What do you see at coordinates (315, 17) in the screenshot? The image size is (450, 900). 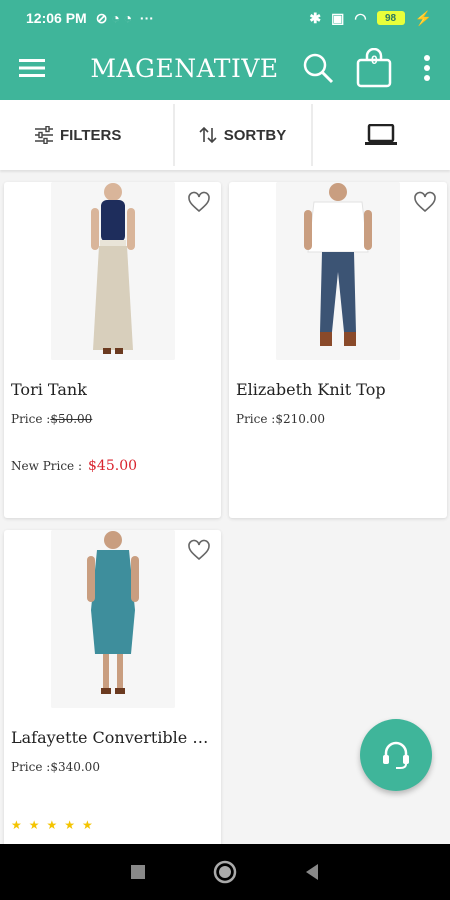 I see `bluetooth-icon: ✱` at bounding box center [315, 17].